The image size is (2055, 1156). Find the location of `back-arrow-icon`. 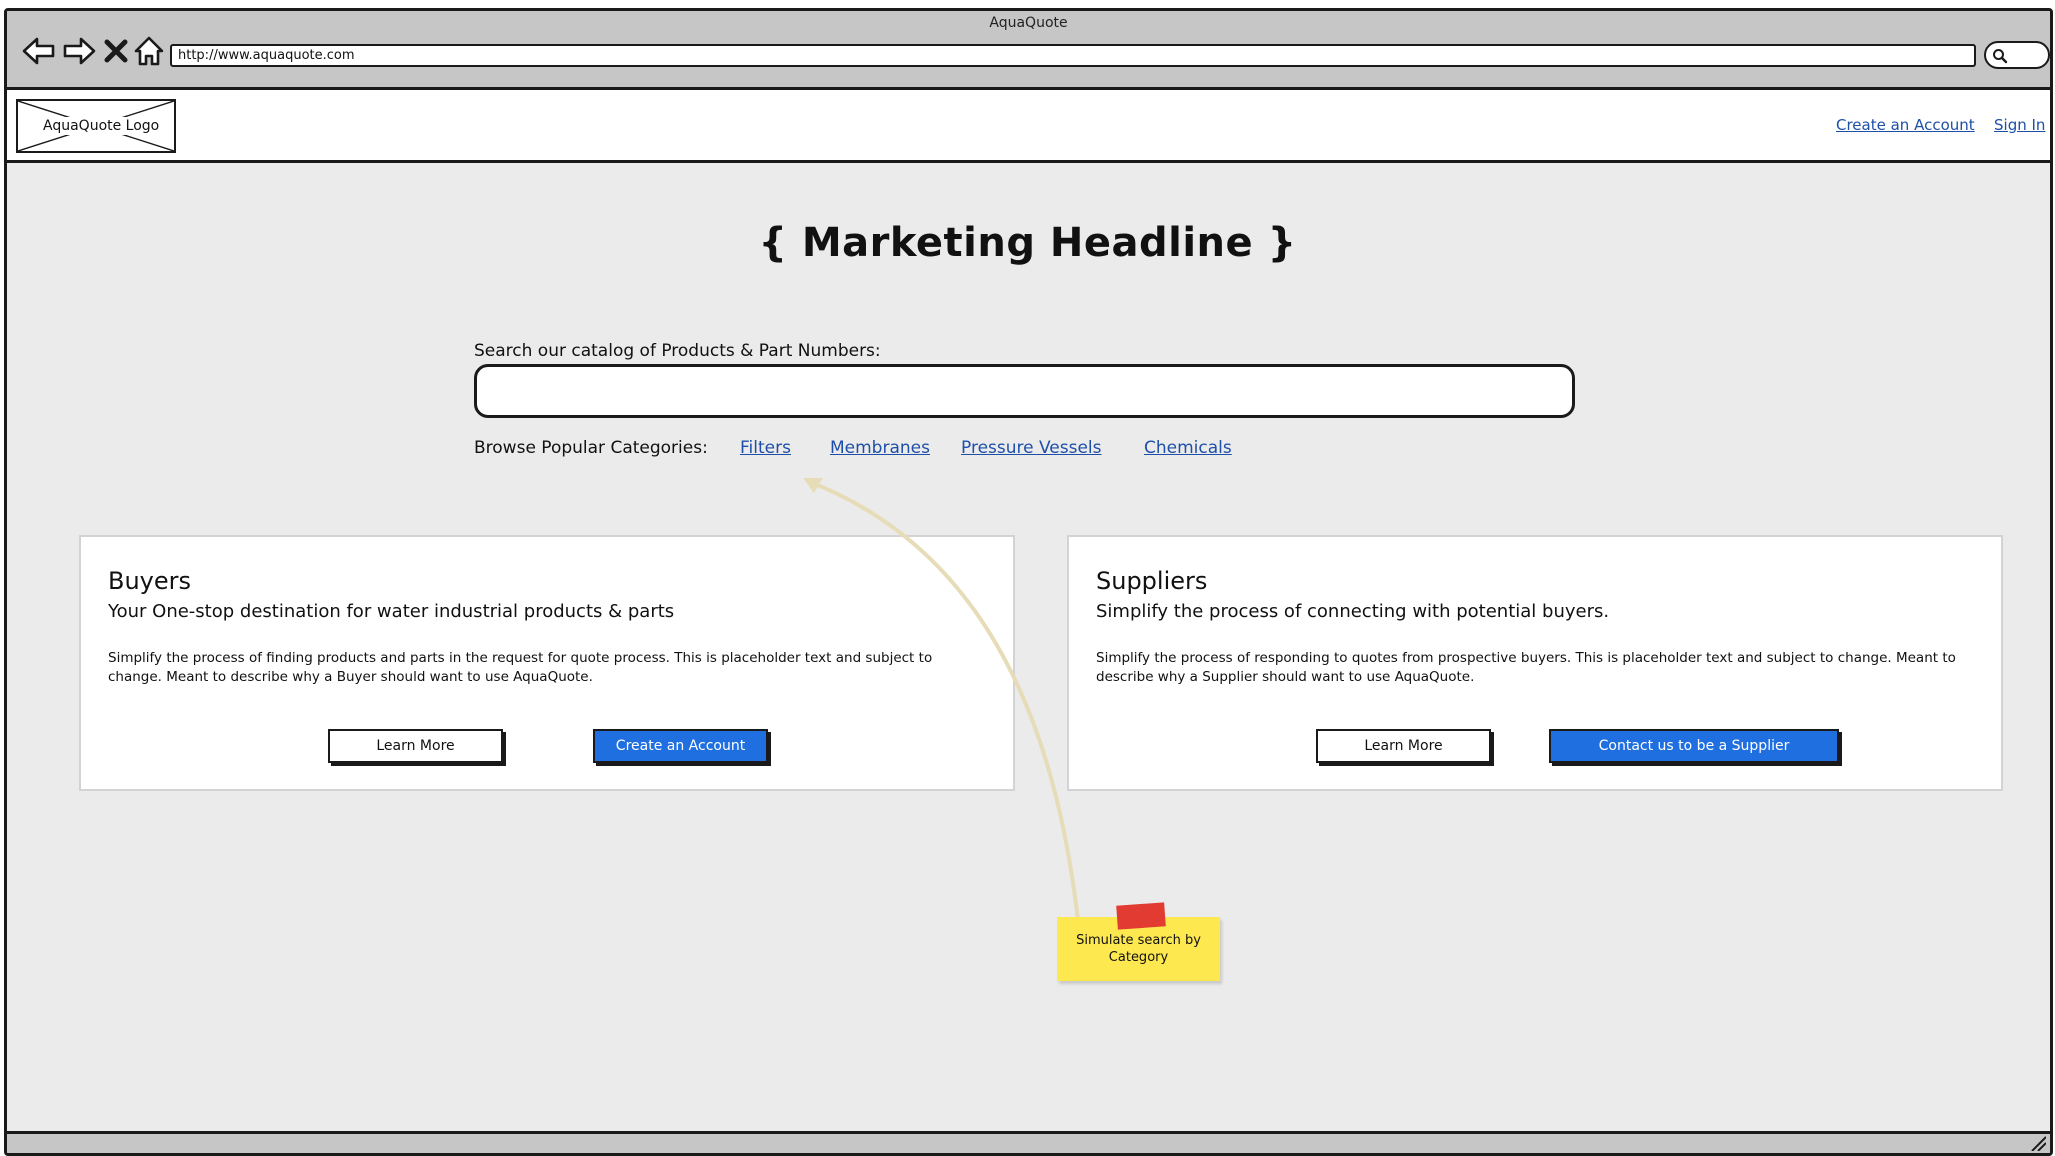

back-arrow-icon is located at coordinates (39, 51).